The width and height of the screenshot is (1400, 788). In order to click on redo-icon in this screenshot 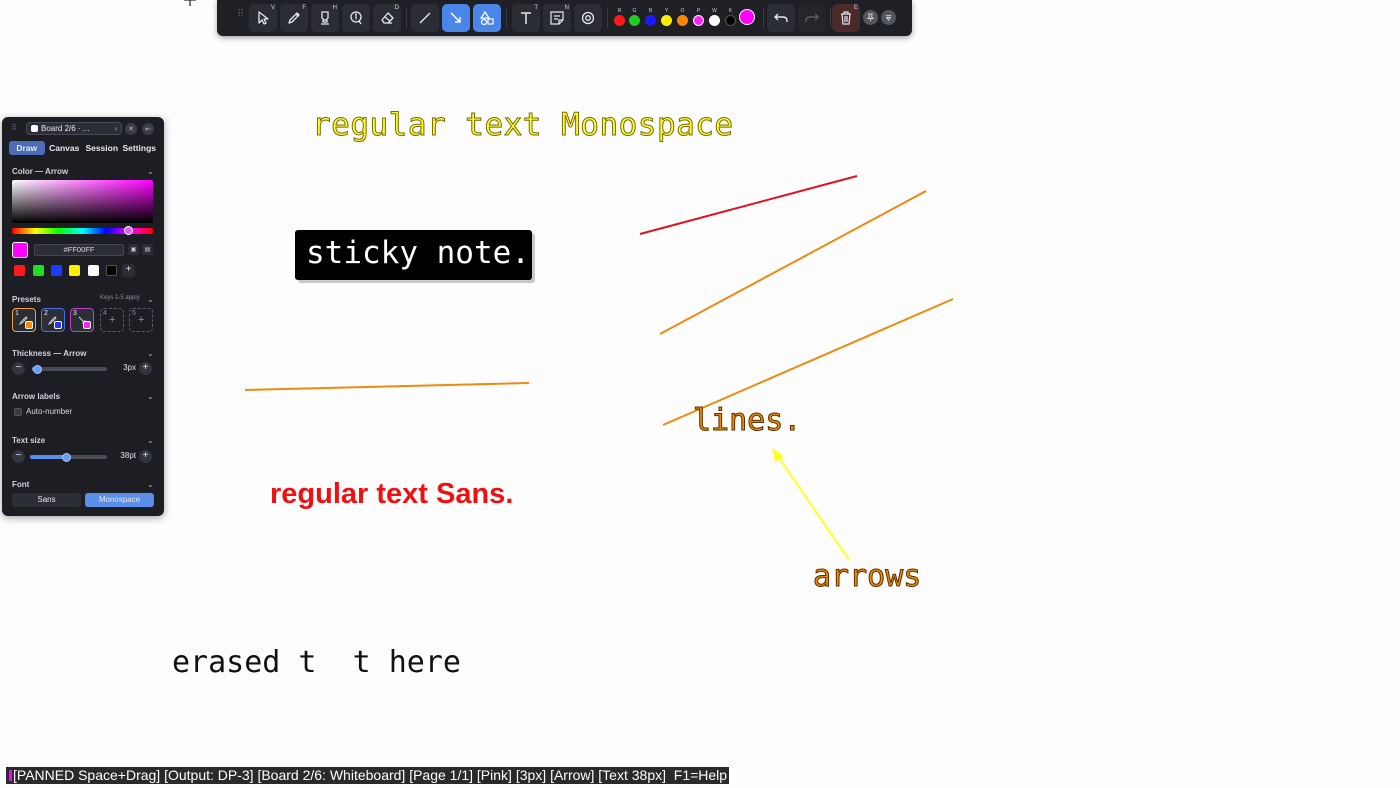, I will do `click(812, 17)`.